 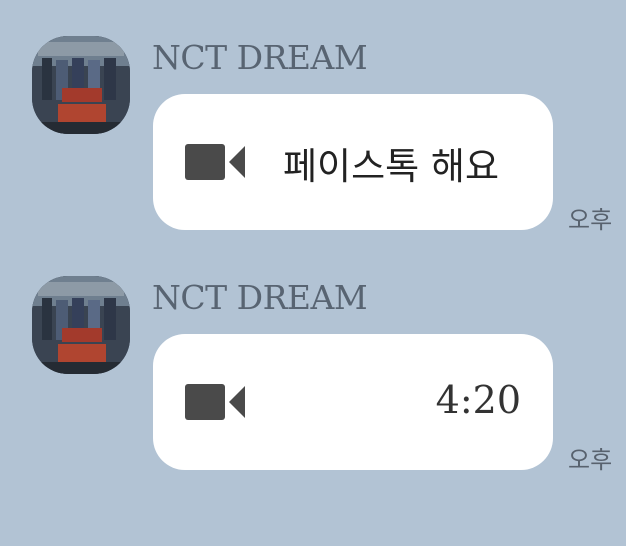 What do you see at coordinates (391, 166) in the screenshot?
I see `message-text: 페이스톡 해요` at bounding box center [391, 166].